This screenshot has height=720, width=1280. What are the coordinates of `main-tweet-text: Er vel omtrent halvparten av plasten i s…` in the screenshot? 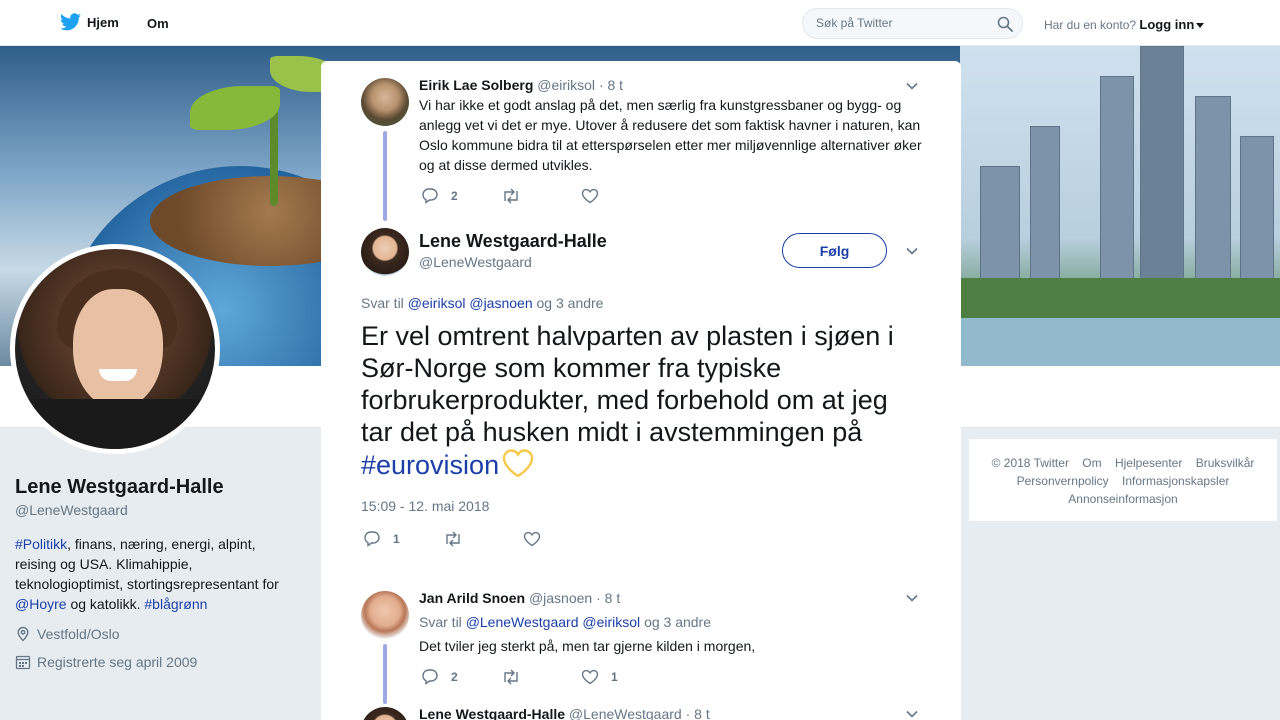 It's located at (627, 400).